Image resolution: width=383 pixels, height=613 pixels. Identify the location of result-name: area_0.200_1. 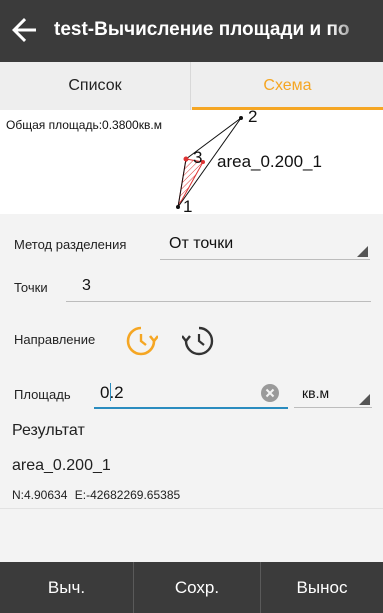
(61, 465).